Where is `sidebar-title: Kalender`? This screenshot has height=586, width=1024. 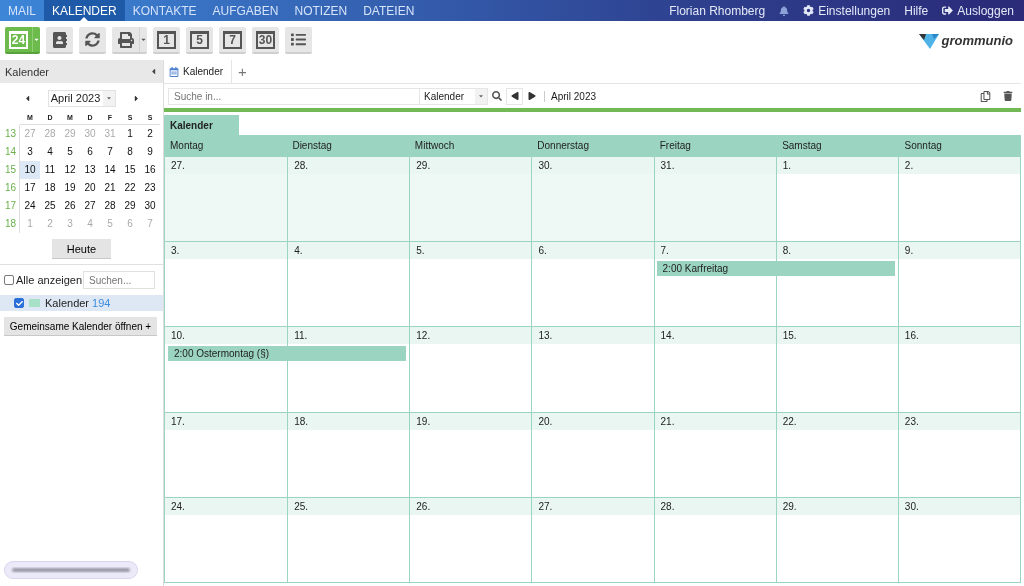 sidebar-title: Kalender is located at coordinates (27, 71).